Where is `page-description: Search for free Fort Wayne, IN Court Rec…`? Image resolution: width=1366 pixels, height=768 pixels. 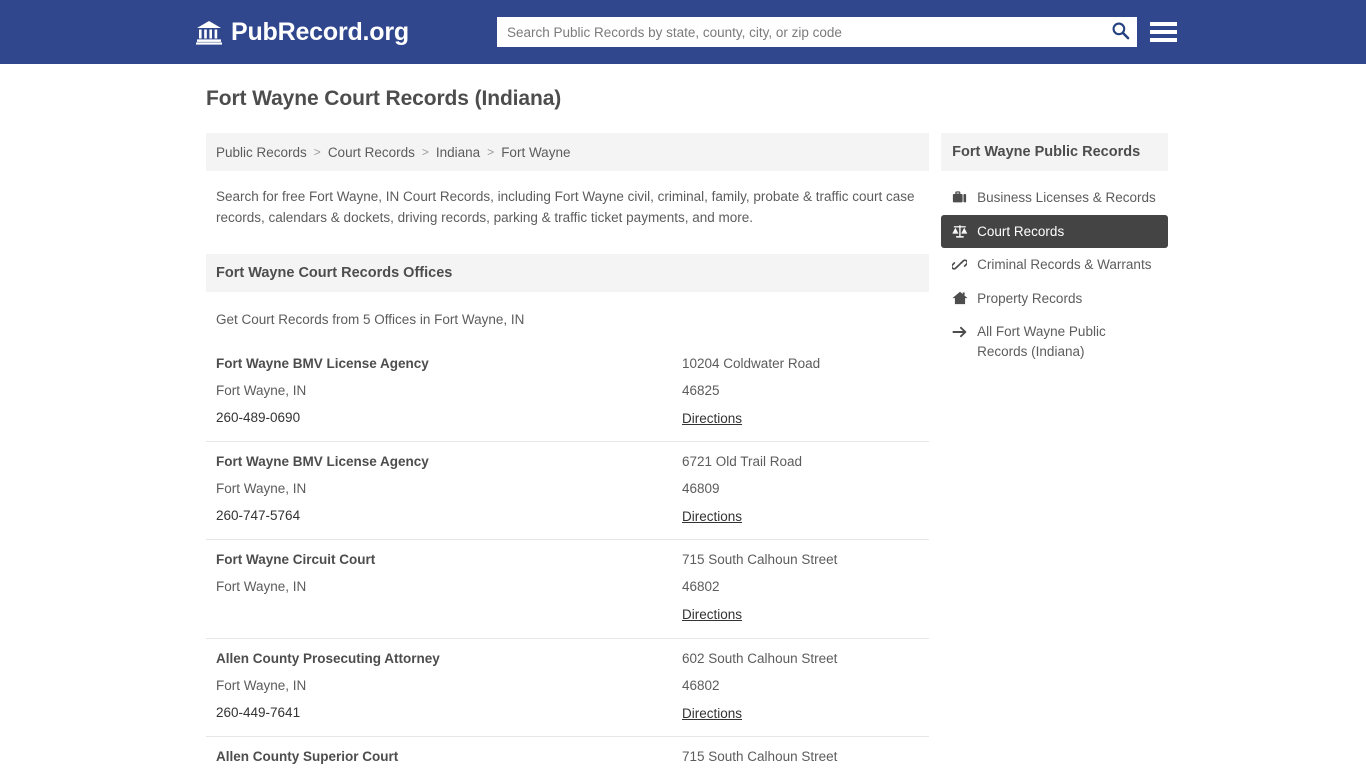
page-description: Search for free Fort Wayne, IN Court Rec… is located at coordinates (565, 207).